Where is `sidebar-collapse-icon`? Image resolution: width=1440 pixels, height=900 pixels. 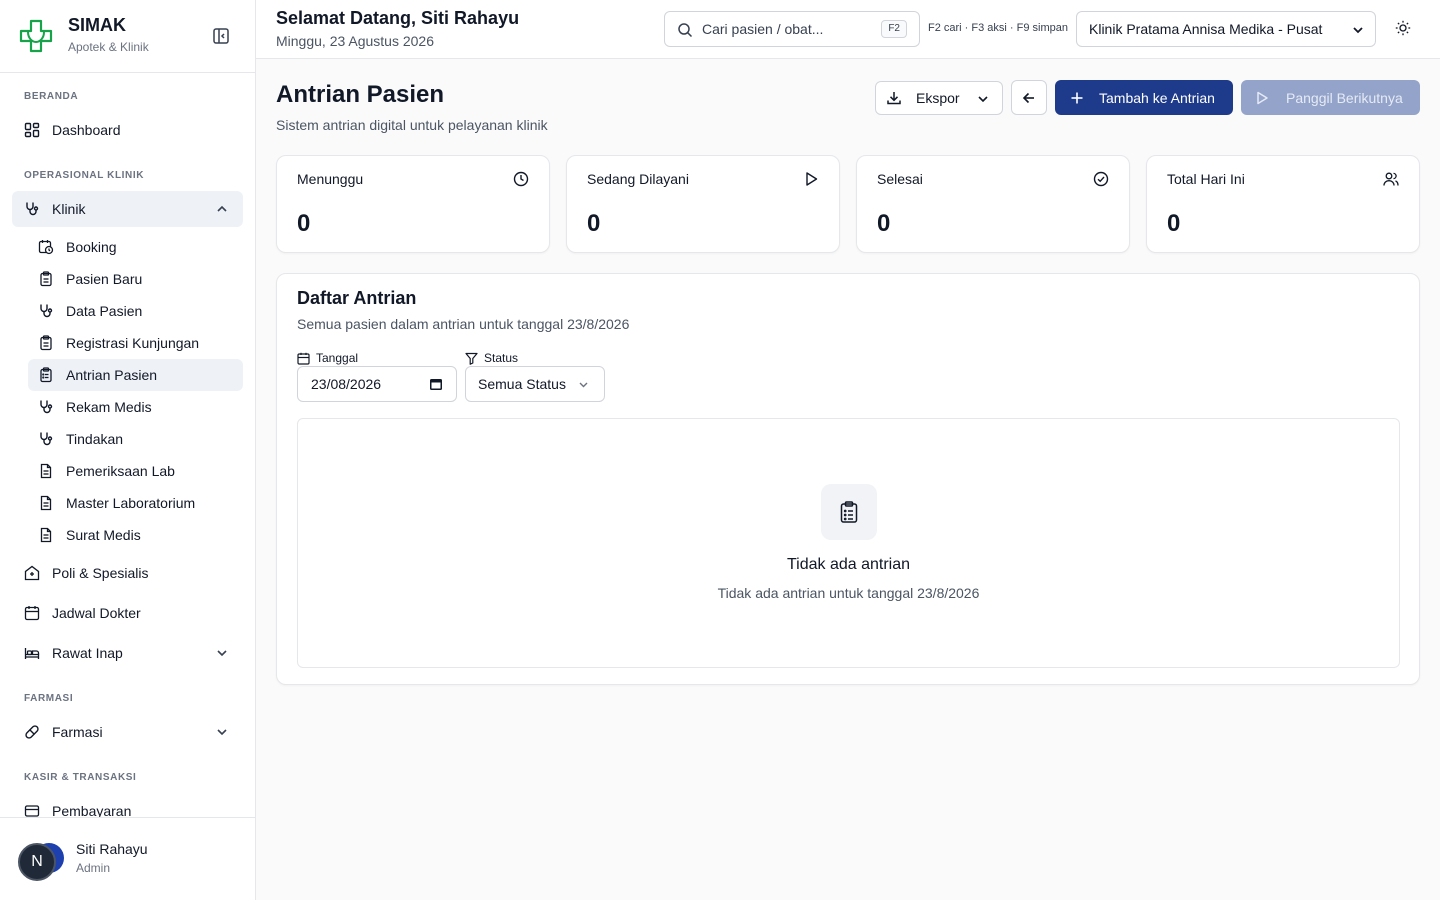
sidebar-collapse-icon is located at coordinates (221, 36).